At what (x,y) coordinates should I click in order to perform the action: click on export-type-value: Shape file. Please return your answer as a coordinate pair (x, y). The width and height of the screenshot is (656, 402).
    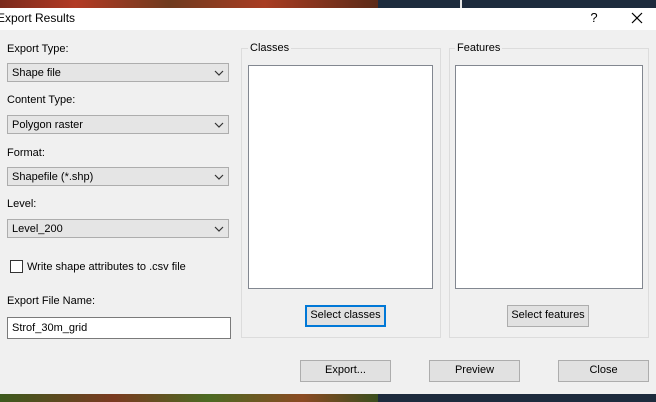
    Looking at the image, I should click on (36, 73).